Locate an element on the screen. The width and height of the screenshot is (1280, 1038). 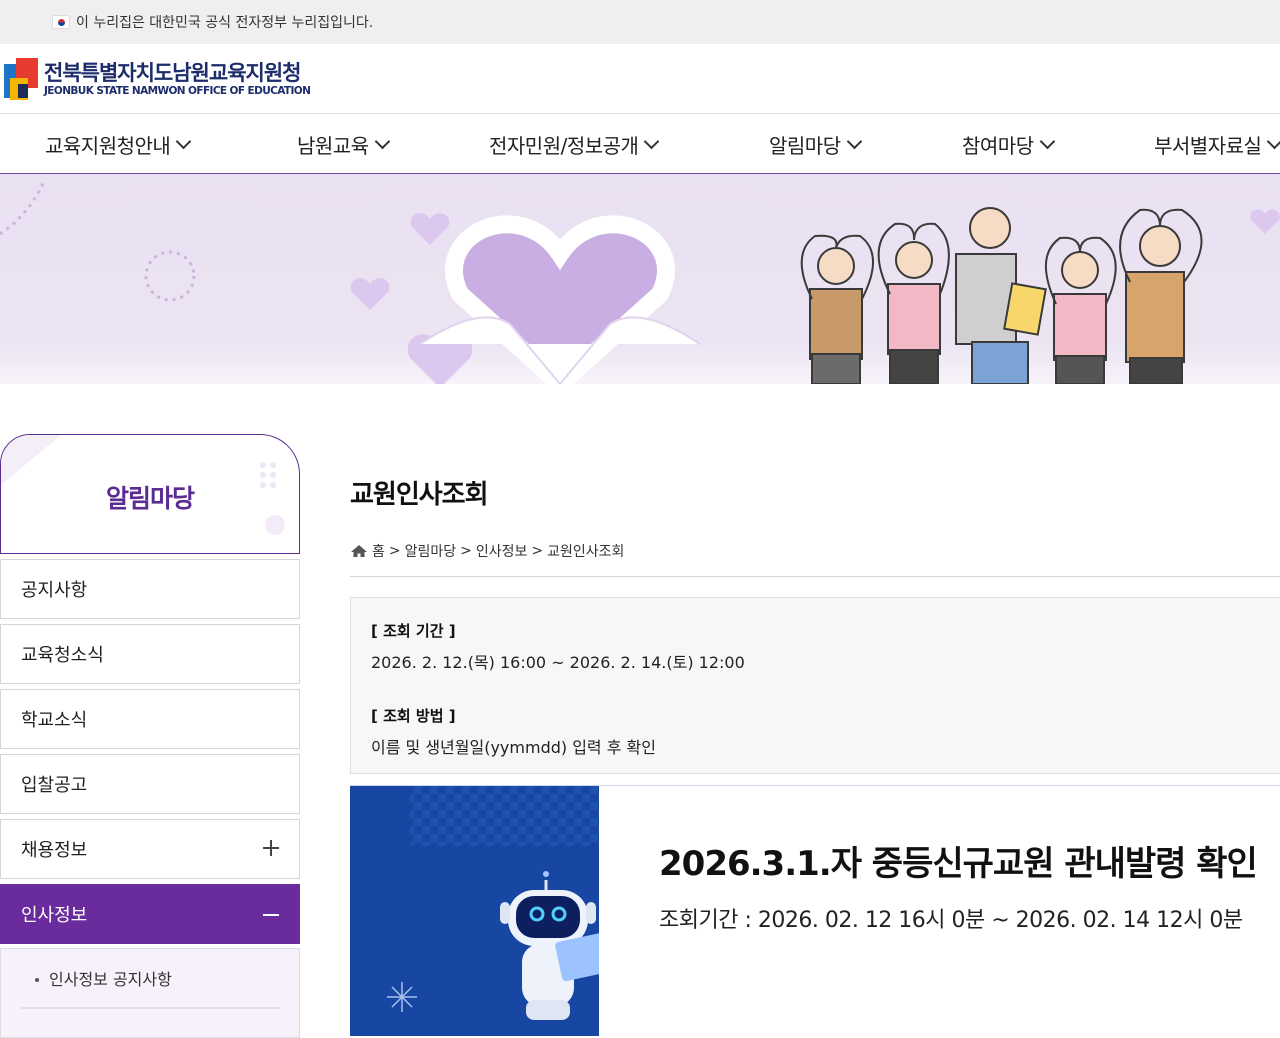
gnb-item-participation: 참여마당 is located at coordinates (1008, 144).